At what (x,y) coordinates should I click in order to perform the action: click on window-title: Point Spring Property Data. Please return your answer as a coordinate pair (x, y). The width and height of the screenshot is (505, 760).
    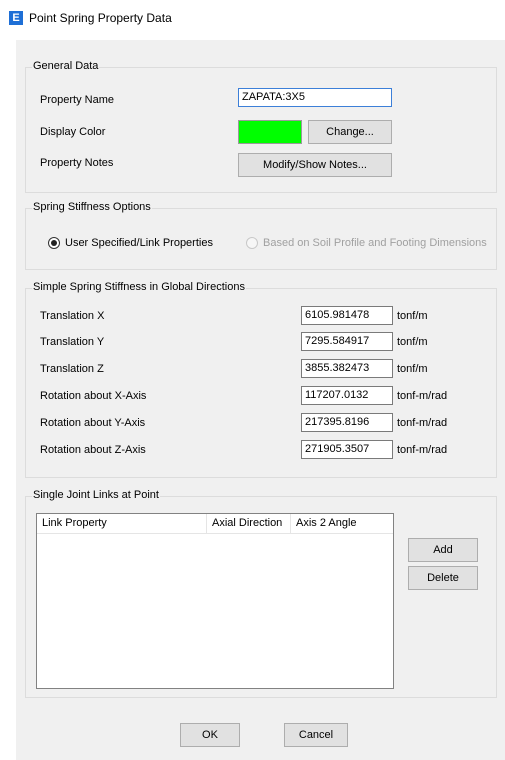
    Looking at the image, I should click on (100, 18).